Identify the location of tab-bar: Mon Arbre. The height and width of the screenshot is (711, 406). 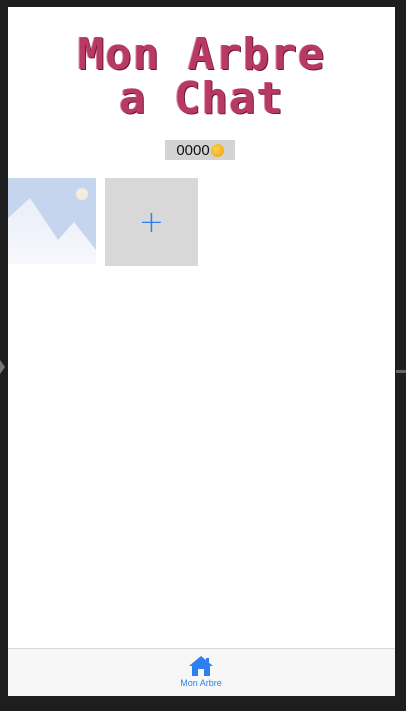
(201, 672).